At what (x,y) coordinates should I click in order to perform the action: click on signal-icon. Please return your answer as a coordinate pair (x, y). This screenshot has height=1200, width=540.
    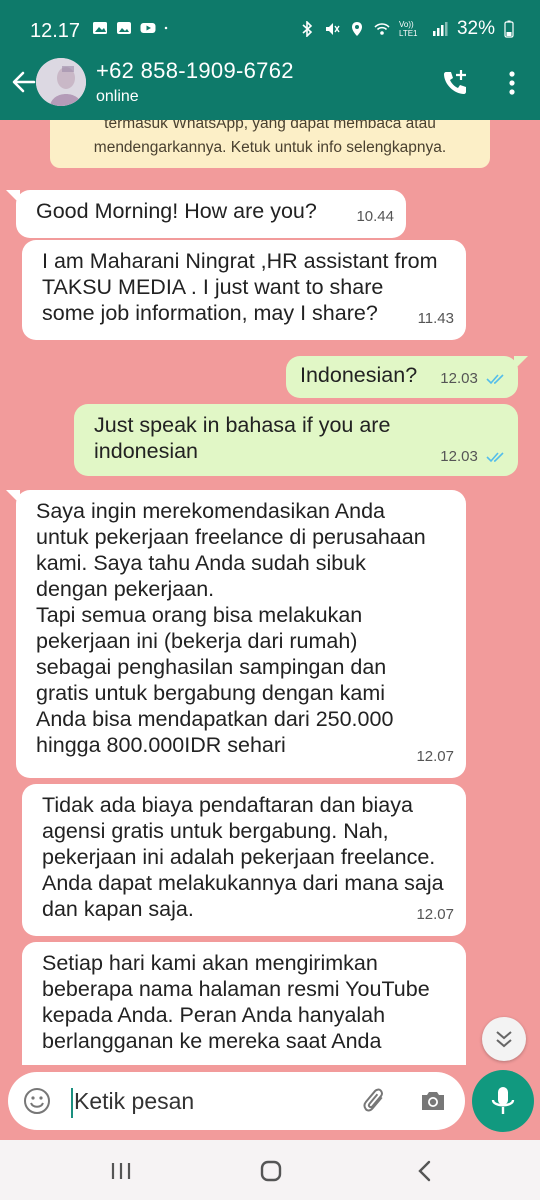
    Looking at the image, I should click on (440, 29).